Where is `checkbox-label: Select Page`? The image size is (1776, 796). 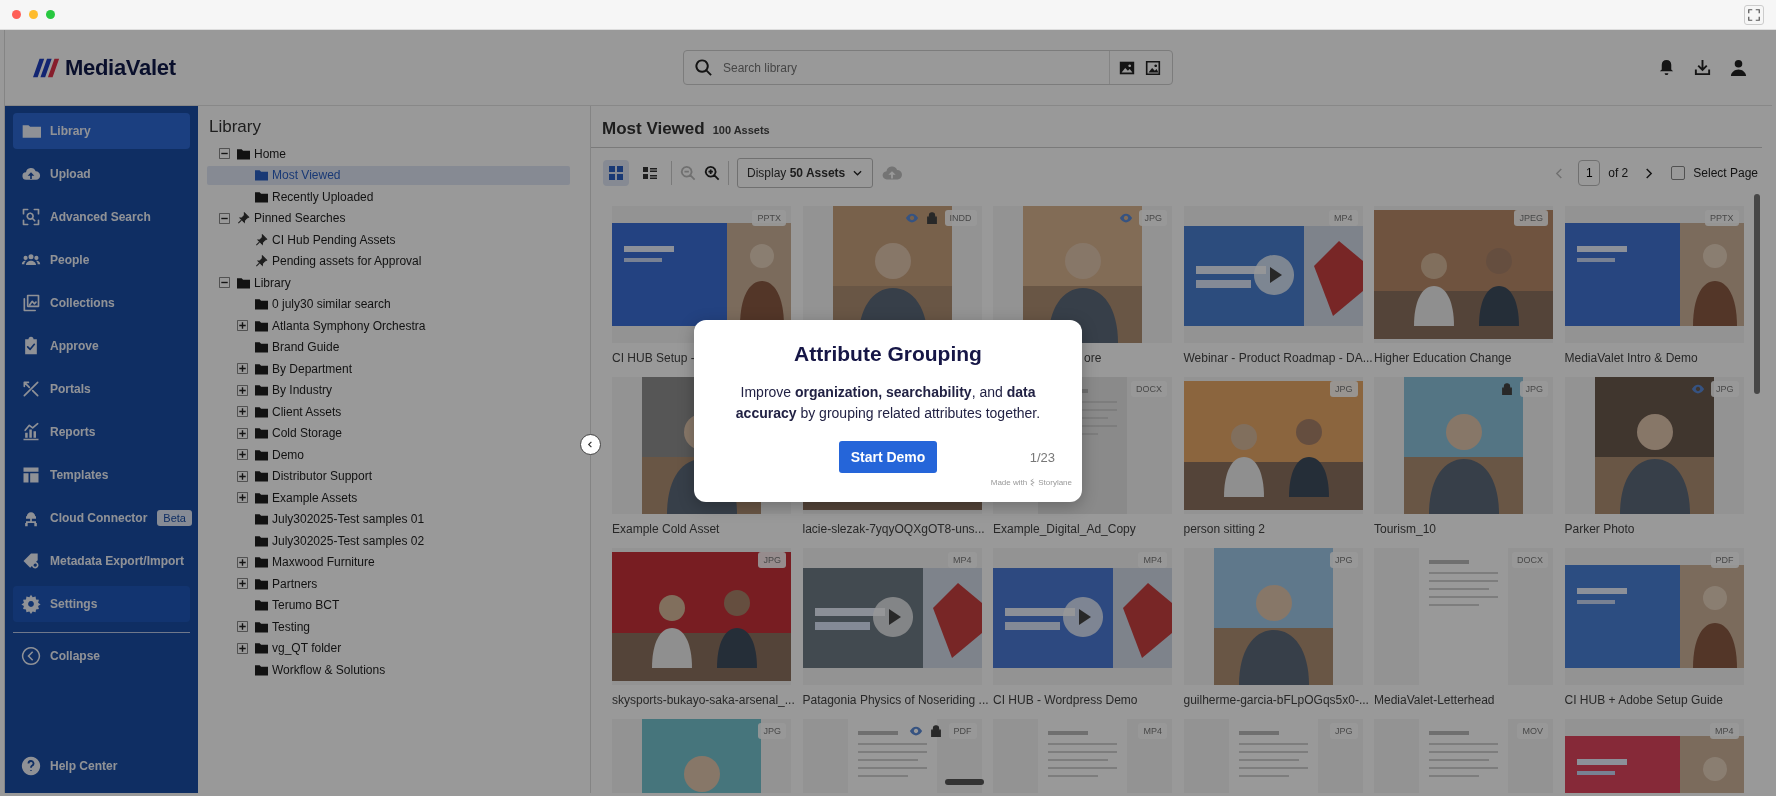
checkbox-label: Select Page is located at coordinates (1725, 173).